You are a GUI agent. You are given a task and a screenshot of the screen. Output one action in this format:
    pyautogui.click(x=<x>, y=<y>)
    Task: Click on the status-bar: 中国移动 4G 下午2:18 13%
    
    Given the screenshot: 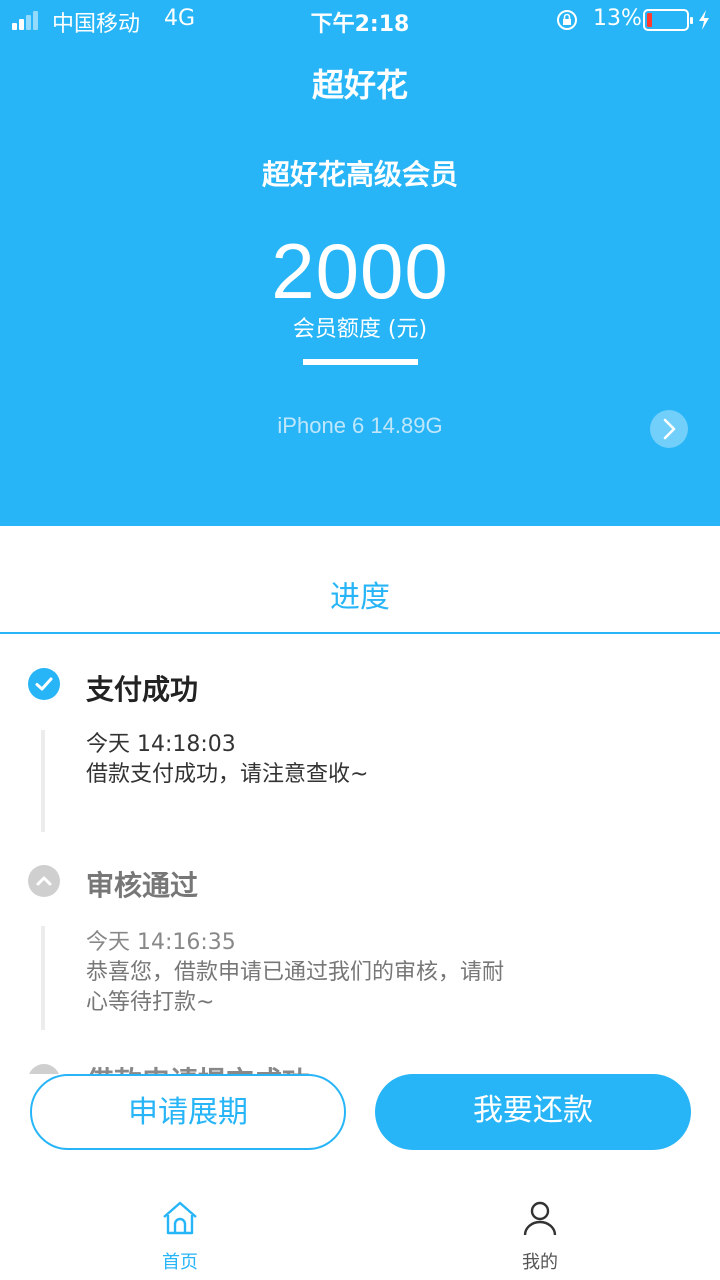 What is the action you would take?
    pyautogui.click(x=360, y=20)
    